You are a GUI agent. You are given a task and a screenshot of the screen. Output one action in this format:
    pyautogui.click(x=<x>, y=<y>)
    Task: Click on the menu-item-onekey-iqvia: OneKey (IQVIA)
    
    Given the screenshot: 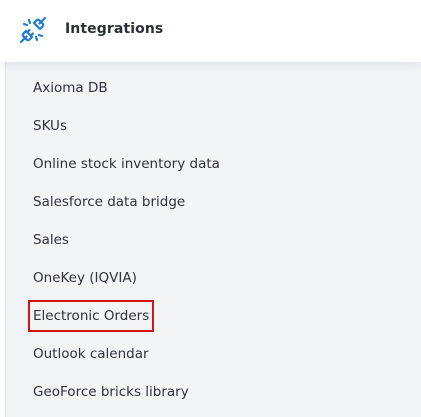 What is the action you would take?
    pyautogui.click(x=85, y=278)
    